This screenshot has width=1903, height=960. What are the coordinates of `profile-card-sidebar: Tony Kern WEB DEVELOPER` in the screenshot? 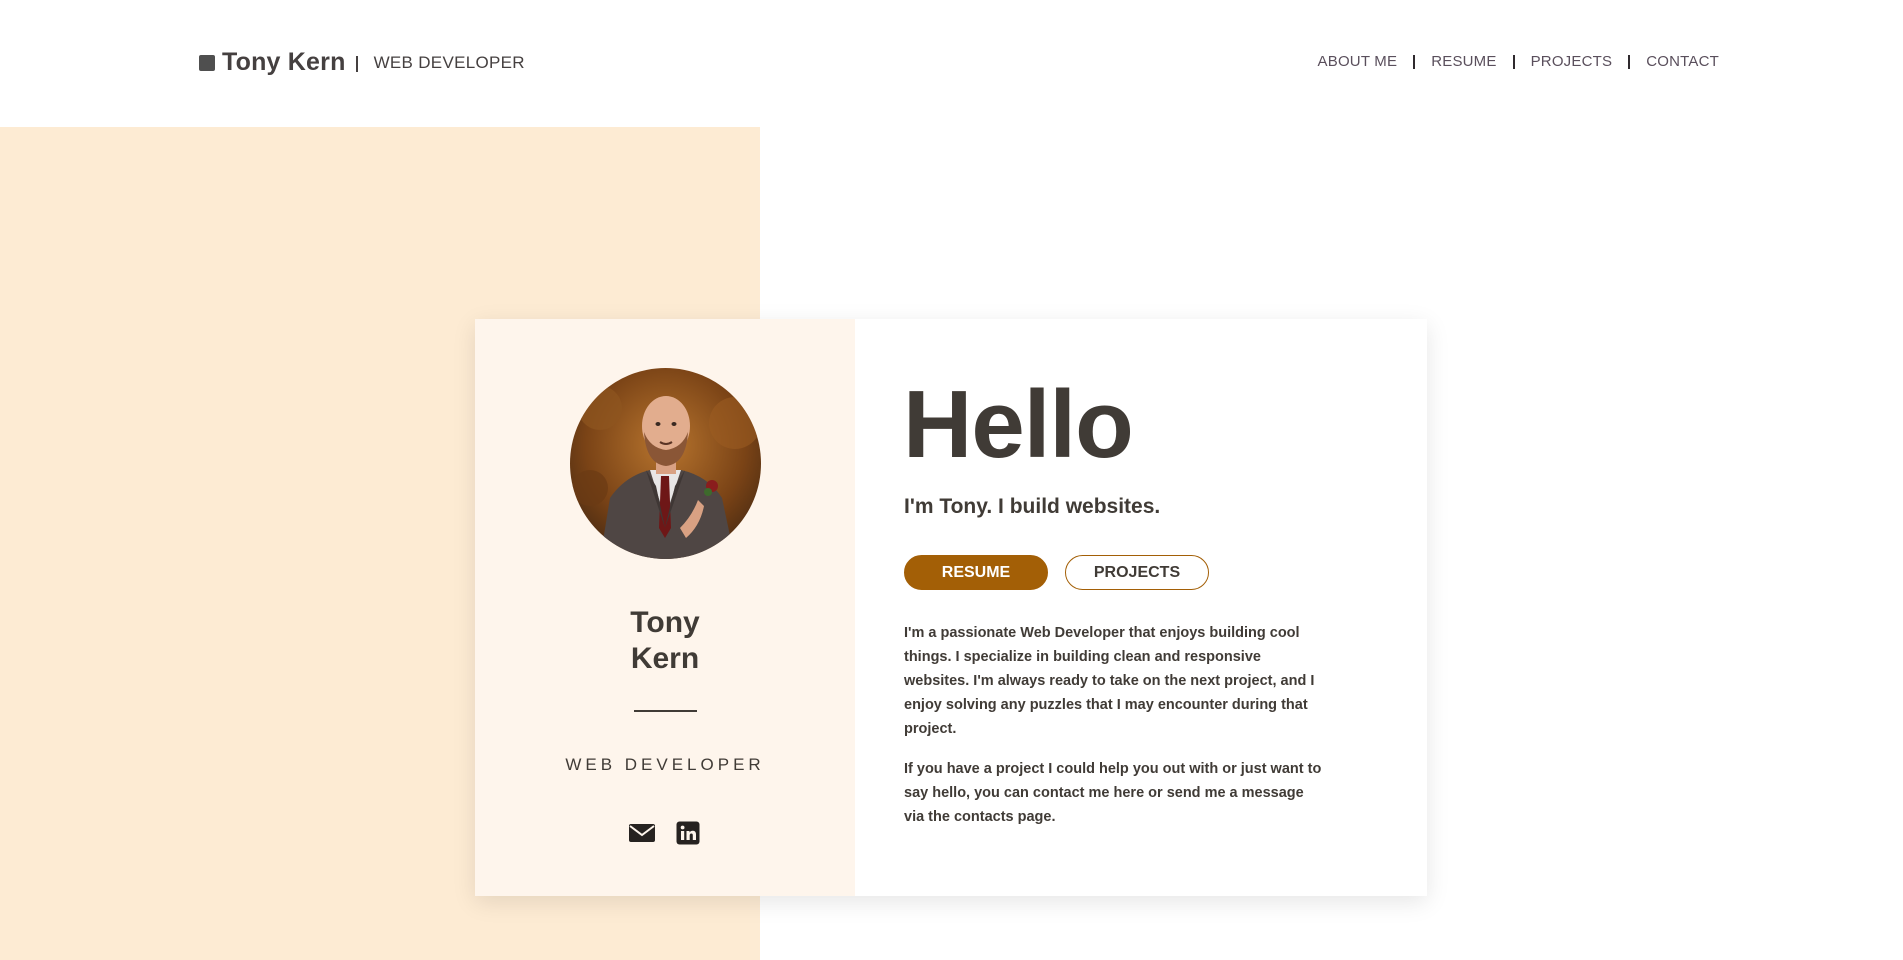 It's located at (665, 607).